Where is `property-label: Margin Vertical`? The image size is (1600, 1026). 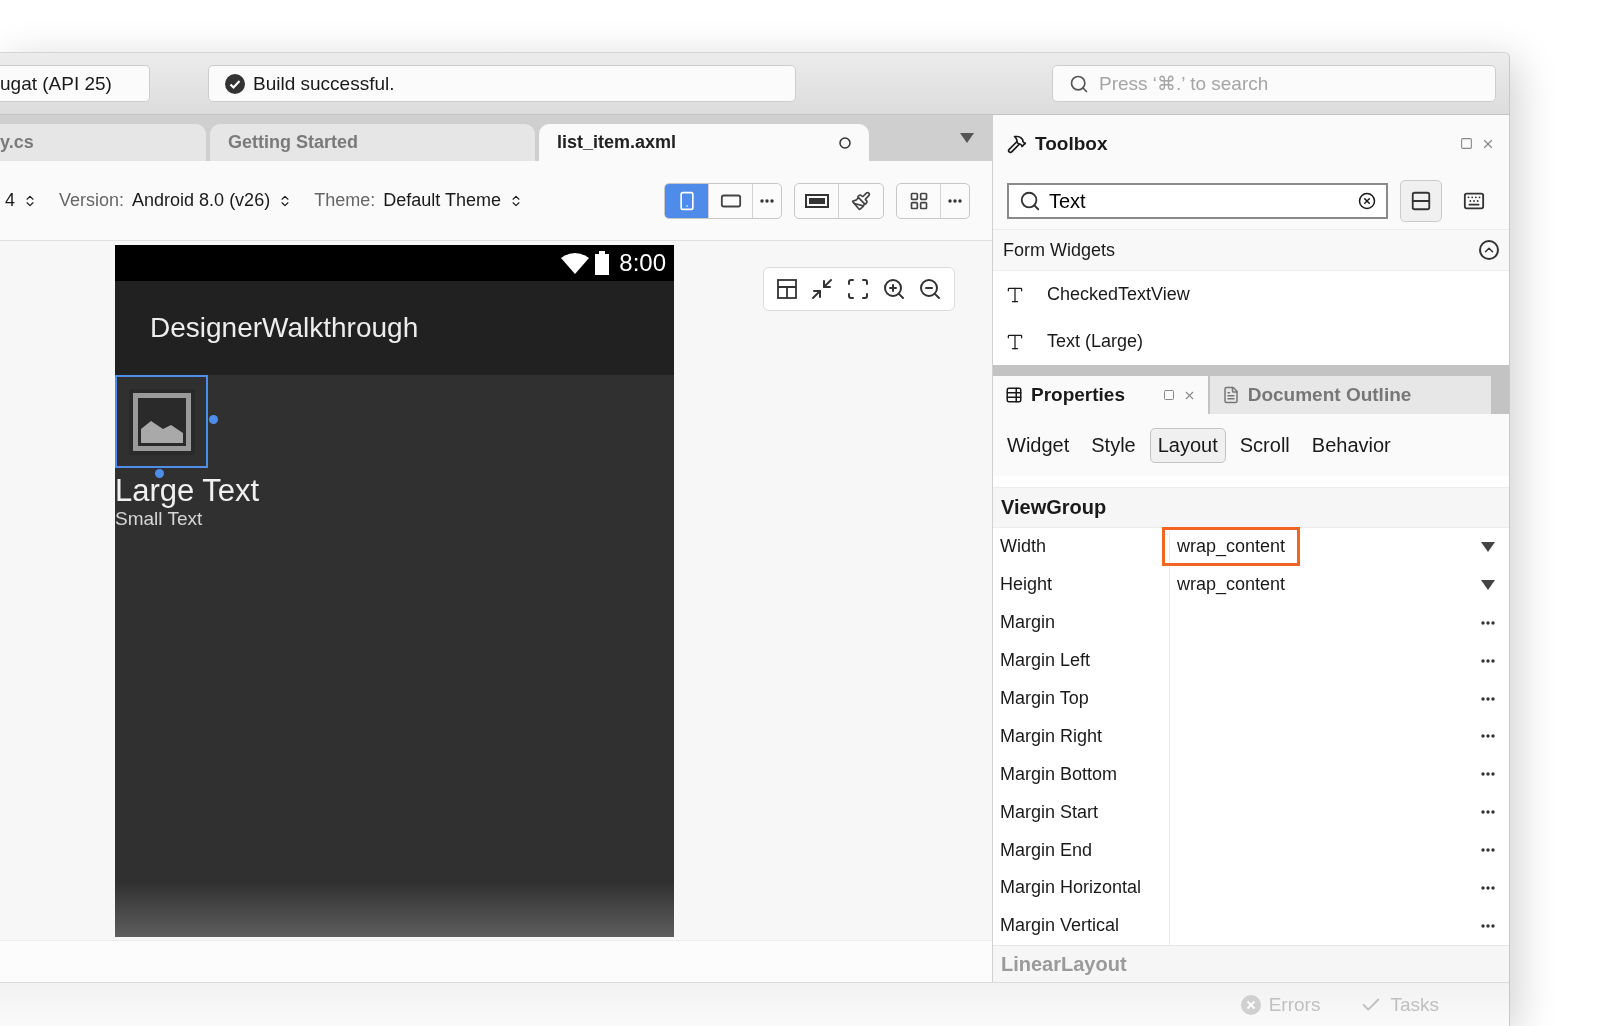 property-label: Margin Vertical is located at coordinates (1081, 925).